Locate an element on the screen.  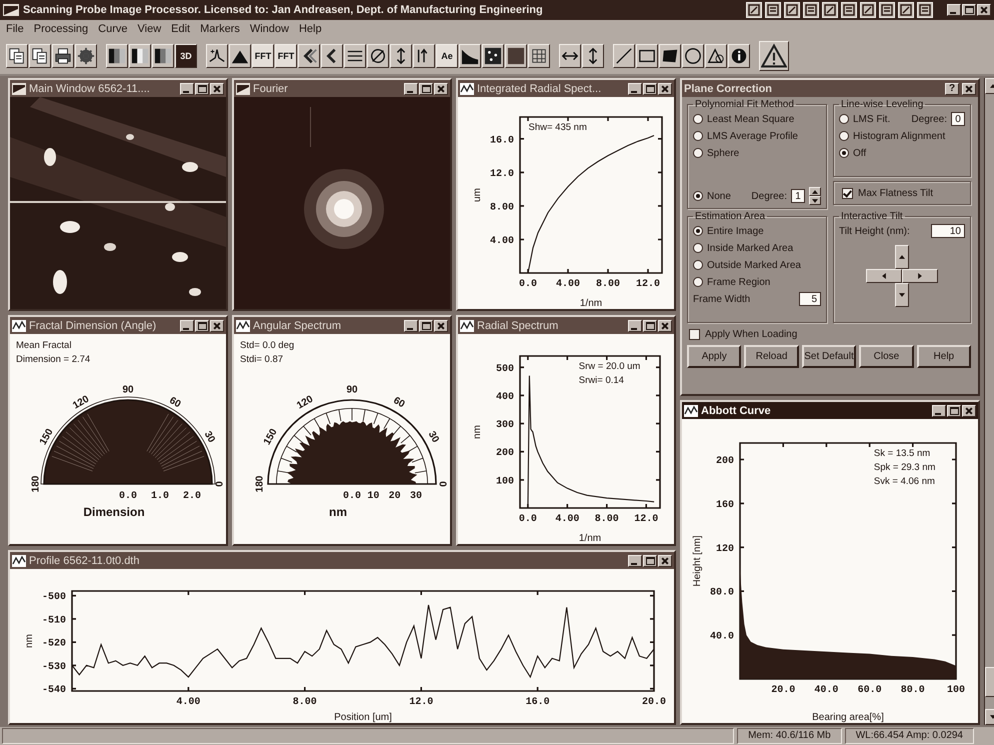
toolbar-button: 3D is located at coordinates (186, 56).